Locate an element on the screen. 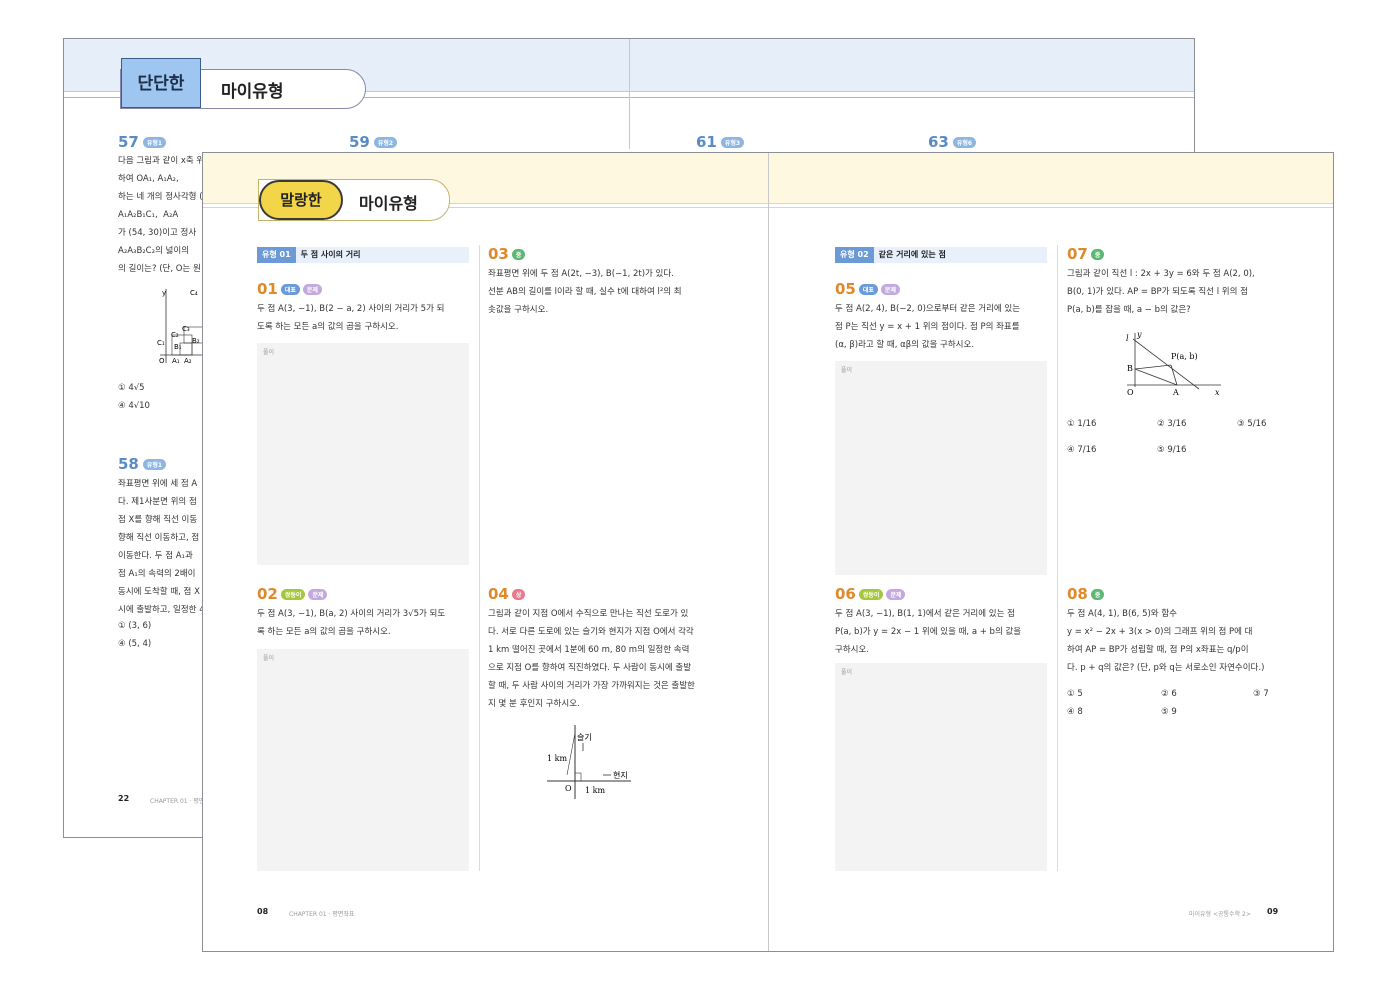  back-q58-choice-1: ① (3, 6) is located at coordinates (135, 626).